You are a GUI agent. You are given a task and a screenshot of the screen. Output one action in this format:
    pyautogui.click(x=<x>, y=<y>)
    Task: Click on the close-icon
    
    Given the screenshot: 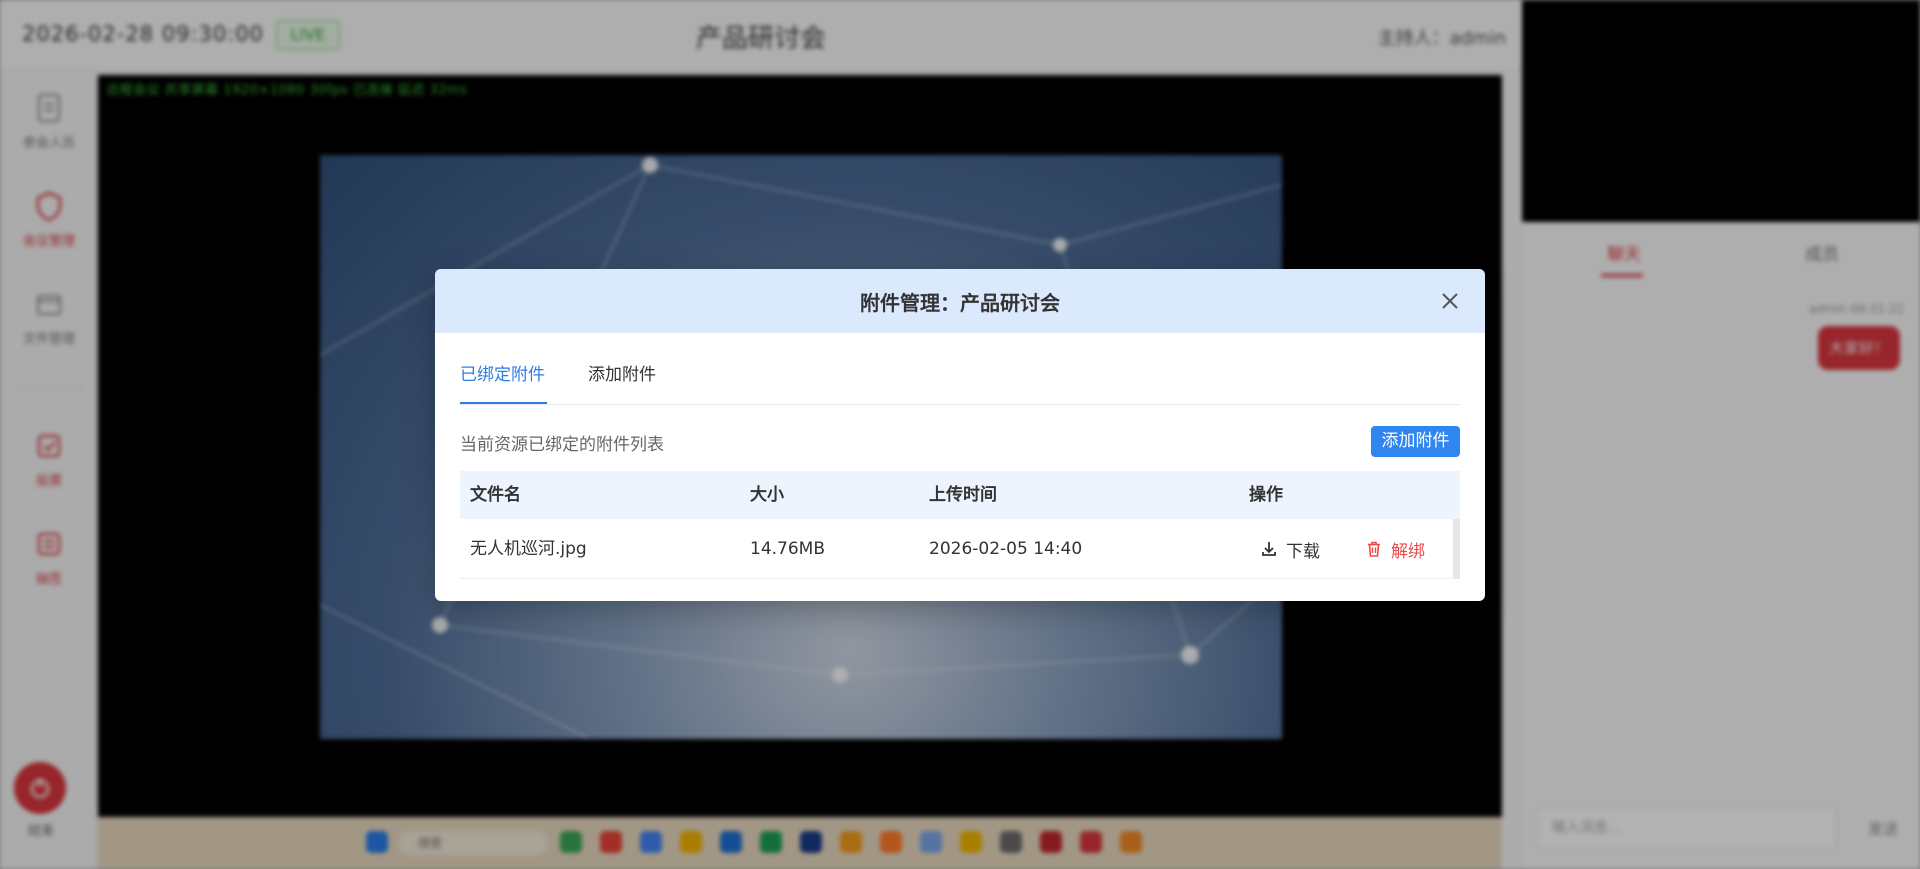 What is the action you would take?
    pyautogui.click(x=1450, y=301)
    